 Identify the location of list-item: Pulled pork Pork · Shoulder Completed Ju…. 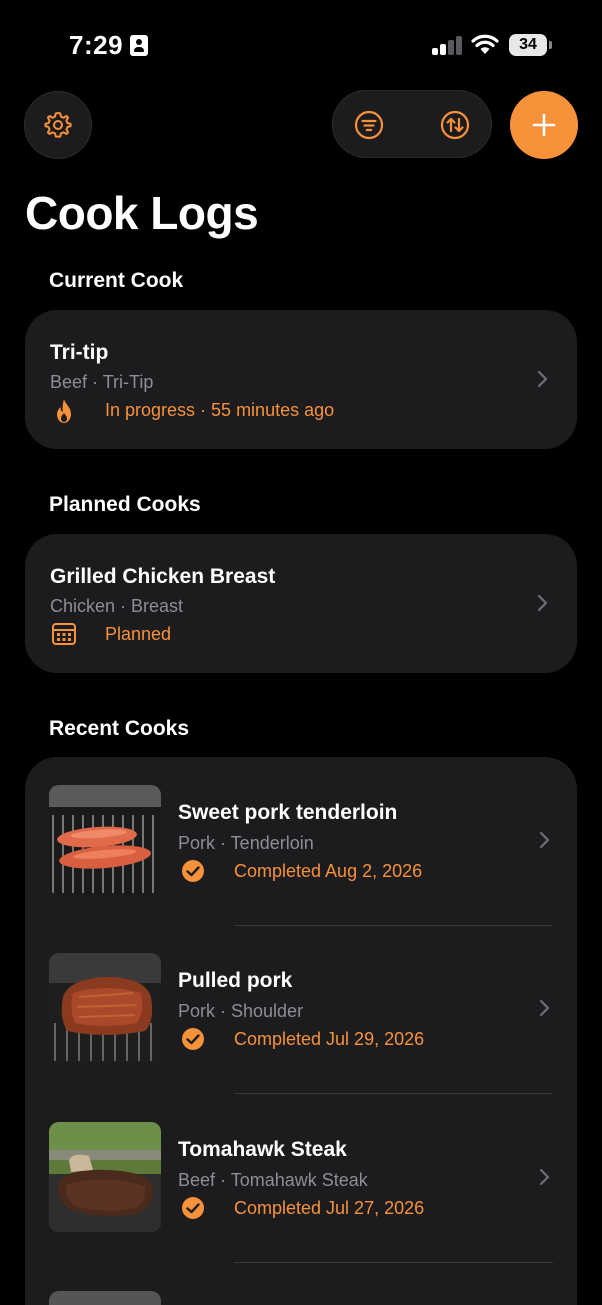
(301, 1009).